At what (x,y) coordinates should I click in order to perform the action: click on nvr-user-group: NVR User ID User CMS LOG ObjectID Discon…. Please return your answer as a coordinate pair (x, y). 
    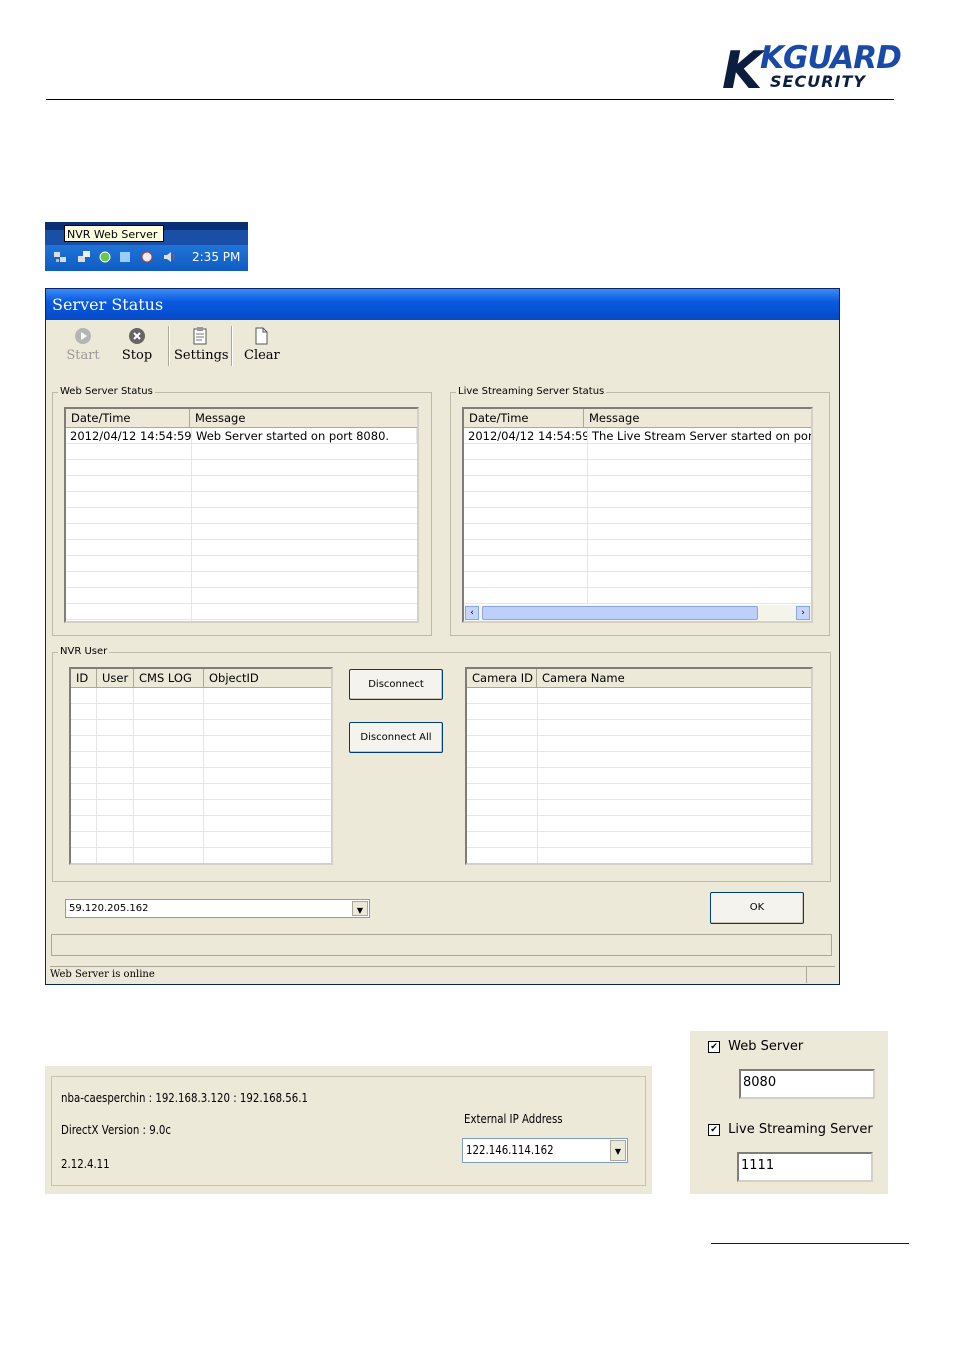
    Looking at the image, I should click on (441, 764).